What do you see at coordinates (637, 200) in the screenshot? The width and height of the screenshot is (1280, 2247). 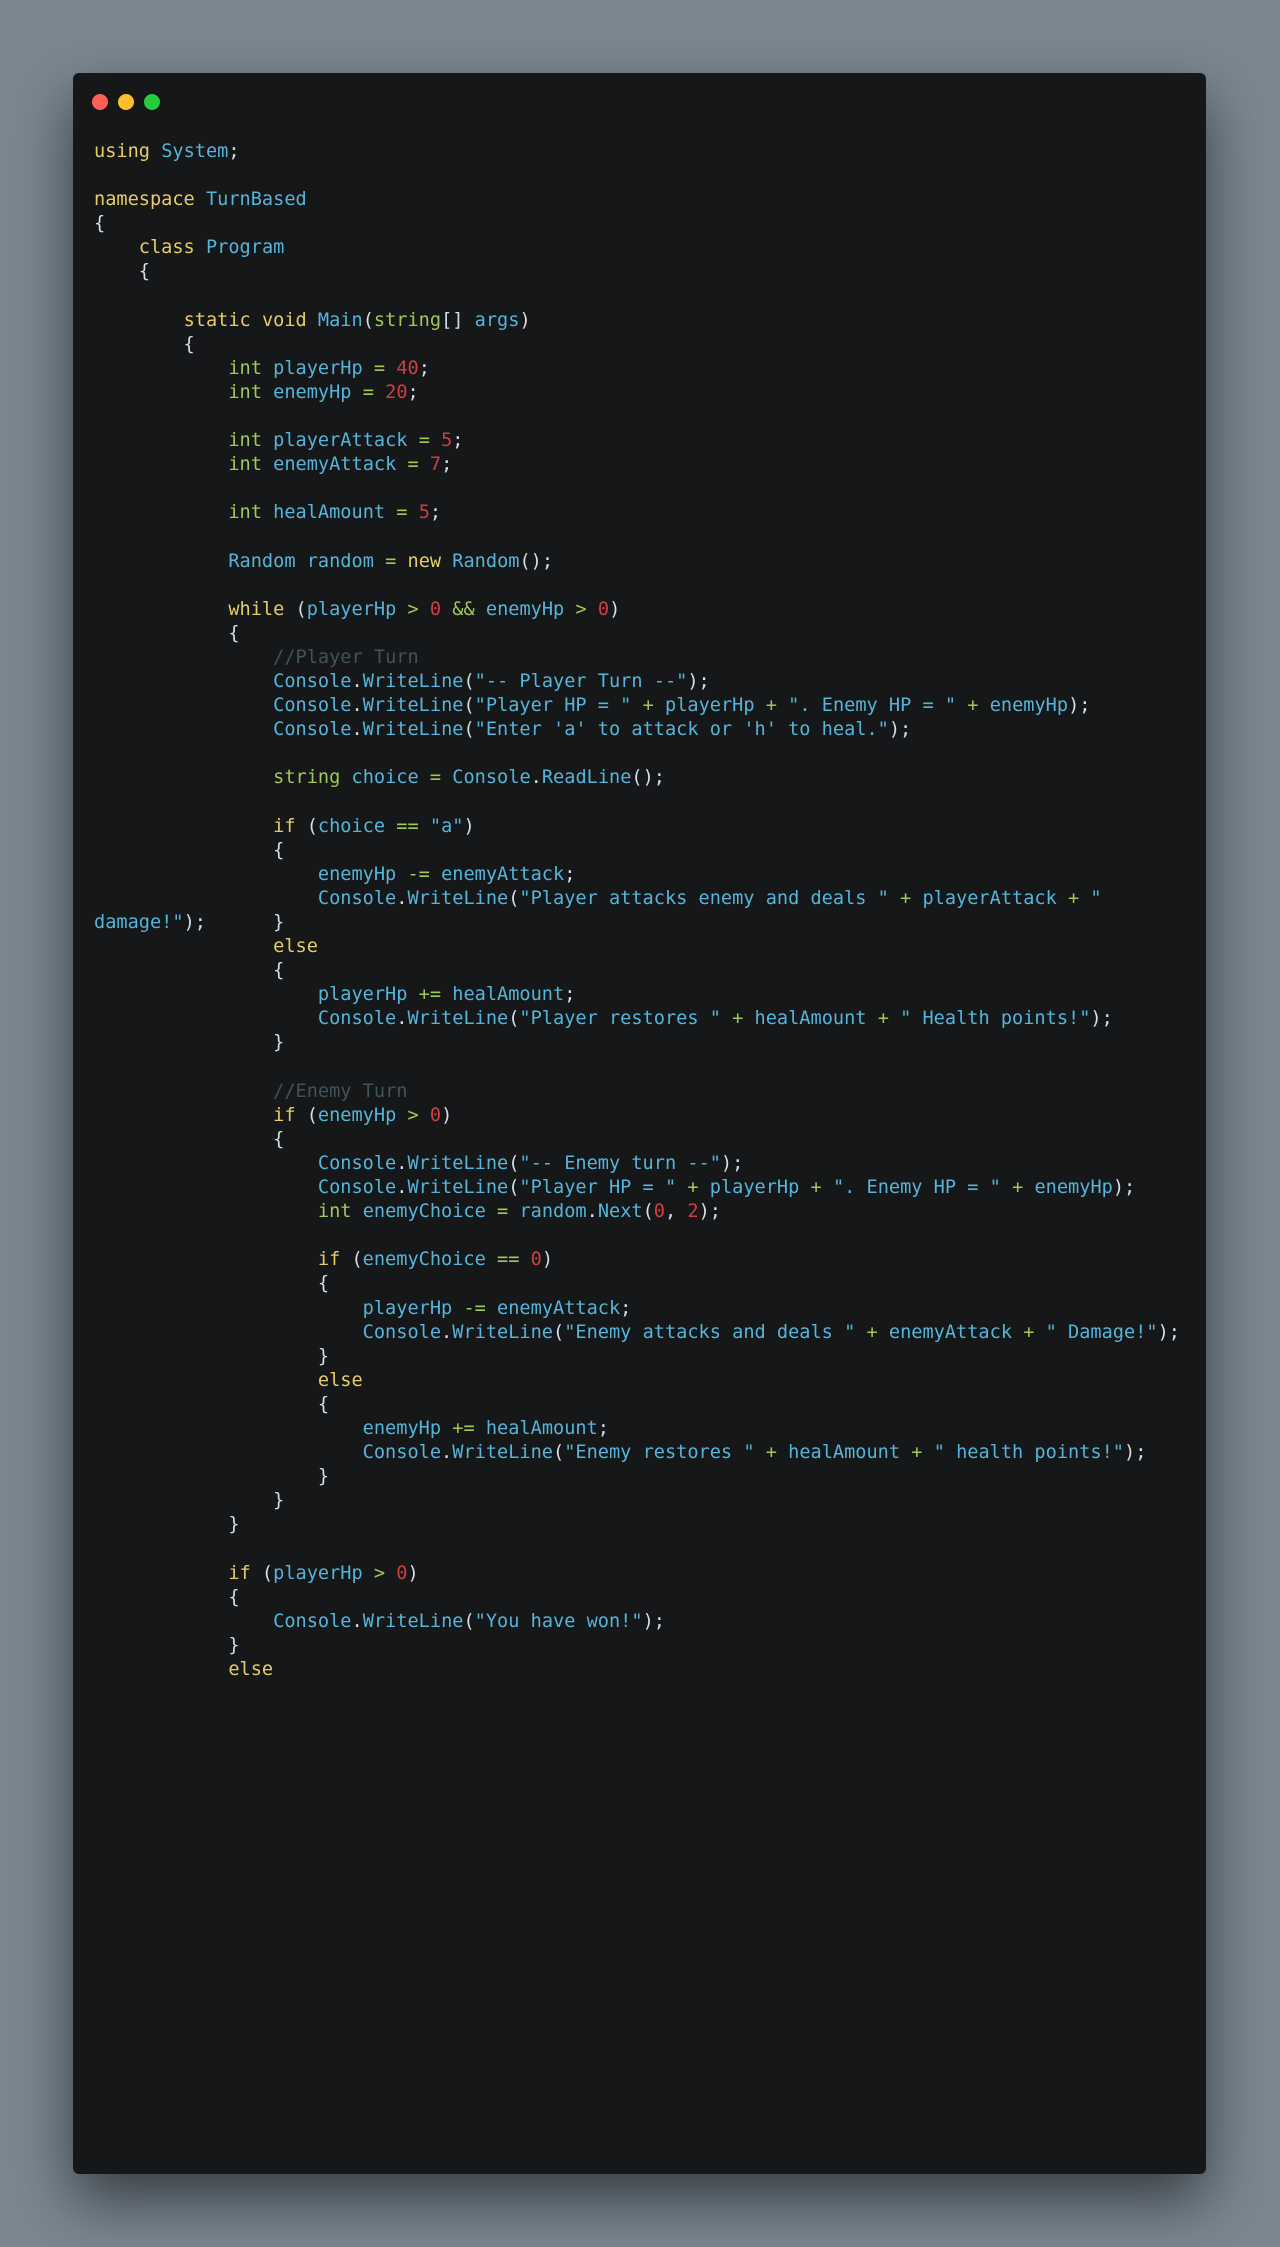 I see `code-line: namespace TurnBased` at bounding box center [637, 200].